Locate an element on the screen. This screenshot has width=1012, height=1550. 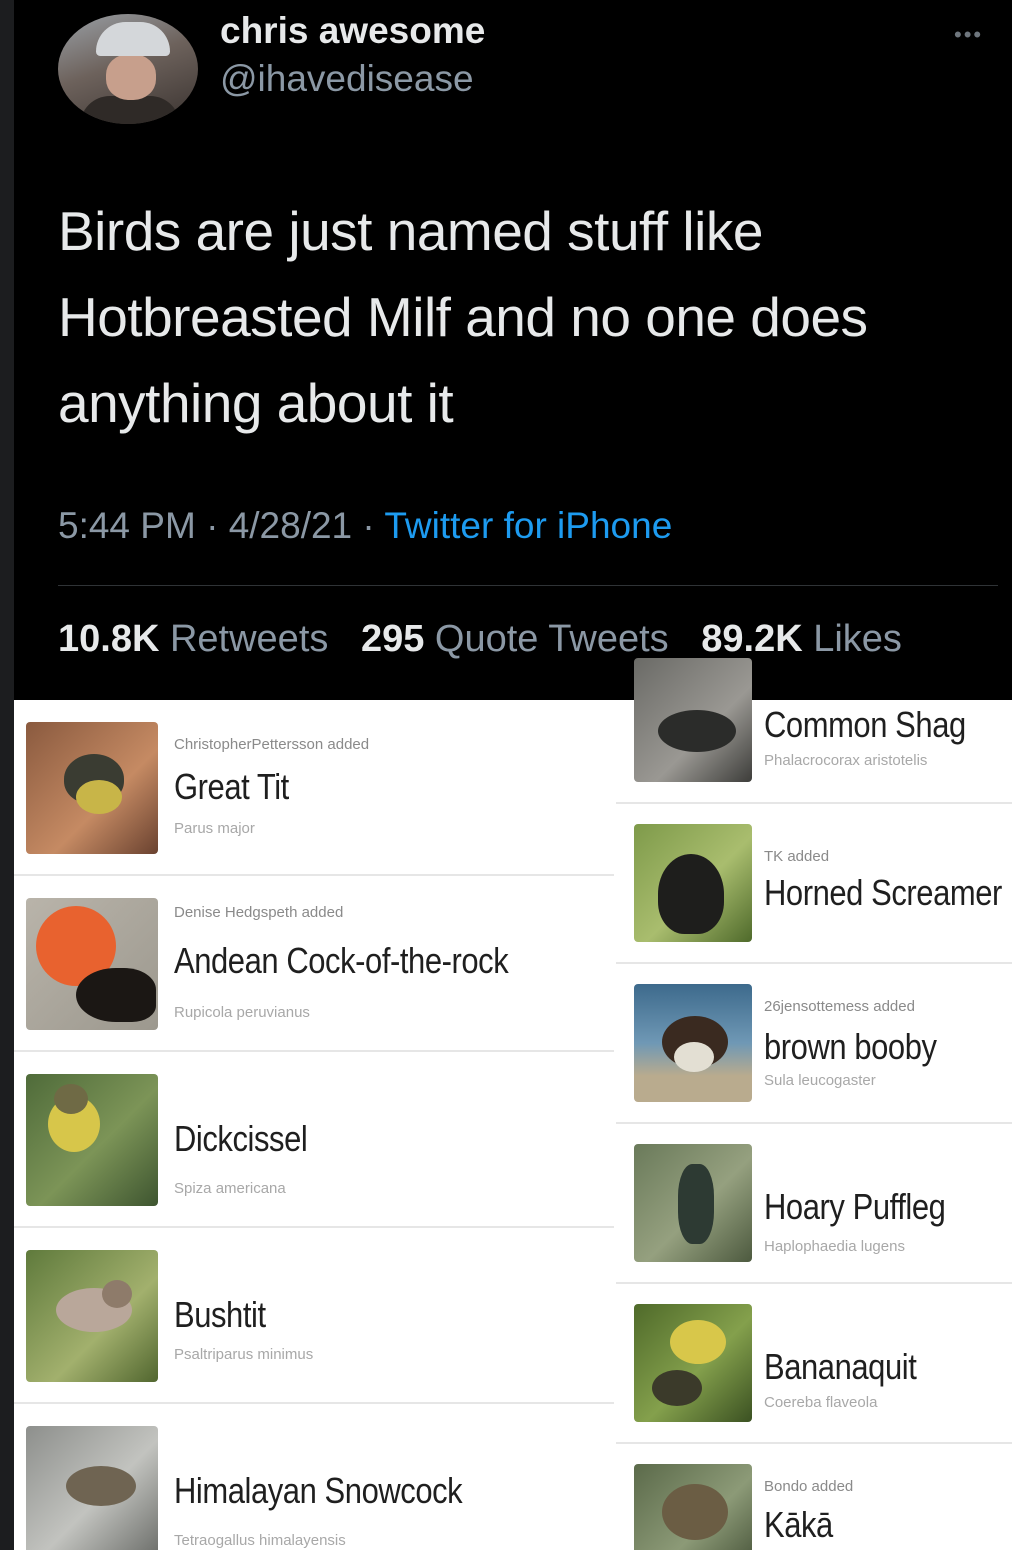
tweet-text-line: anything about it is located at coordinates (256, 403).